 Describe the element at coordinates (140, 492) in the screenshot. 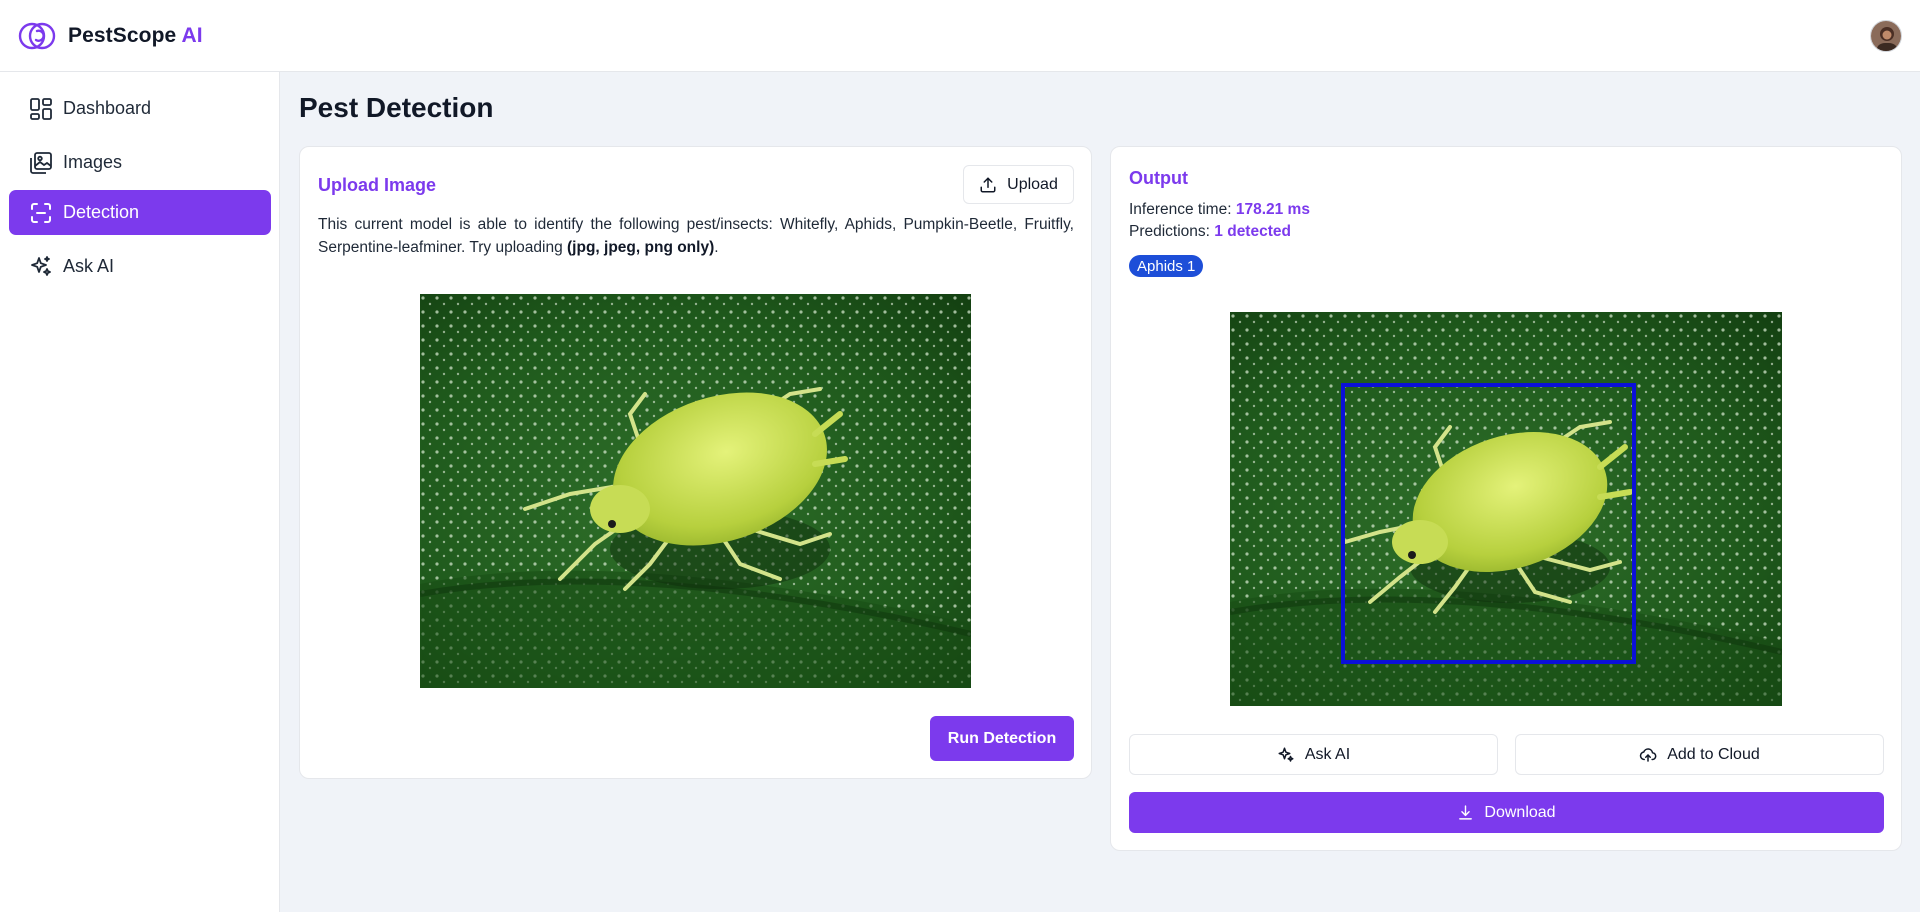

I see `sidebar: Dashboard Images Detection Ask AI` at that location.